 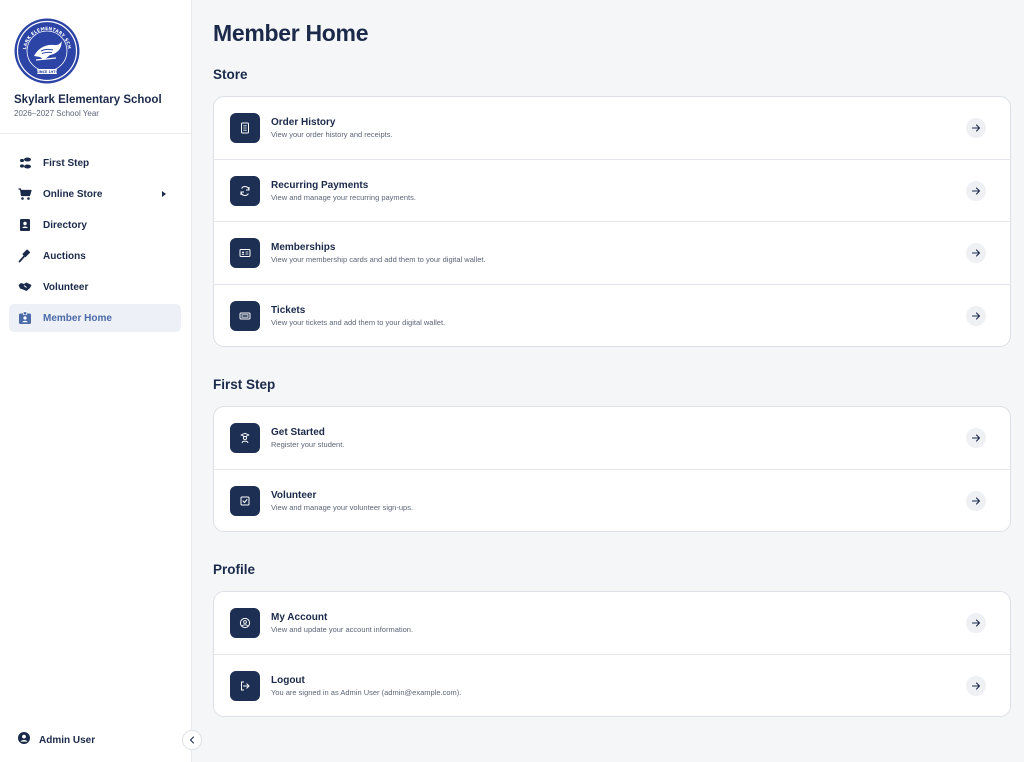 I want to click on sidebar-item-directory: Directory, so click(x=95, y=225).